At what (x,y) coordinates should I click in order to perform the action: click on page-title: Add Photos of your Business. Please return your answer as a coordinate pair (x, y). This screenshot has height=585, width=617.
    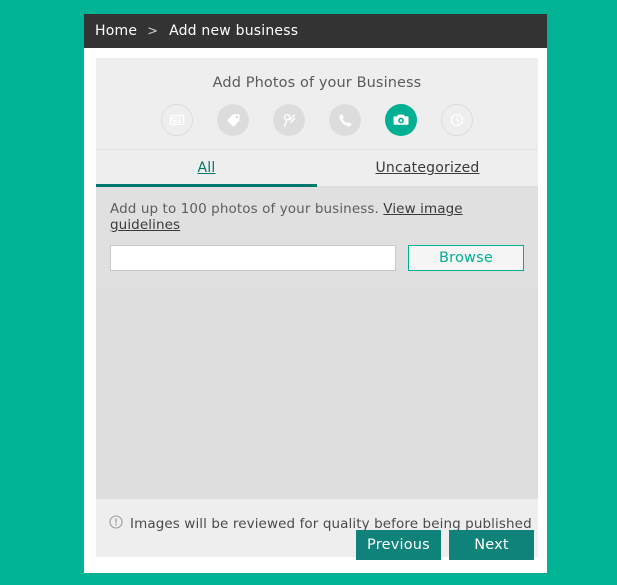
    Looking at the image, I should click on (317, 83).